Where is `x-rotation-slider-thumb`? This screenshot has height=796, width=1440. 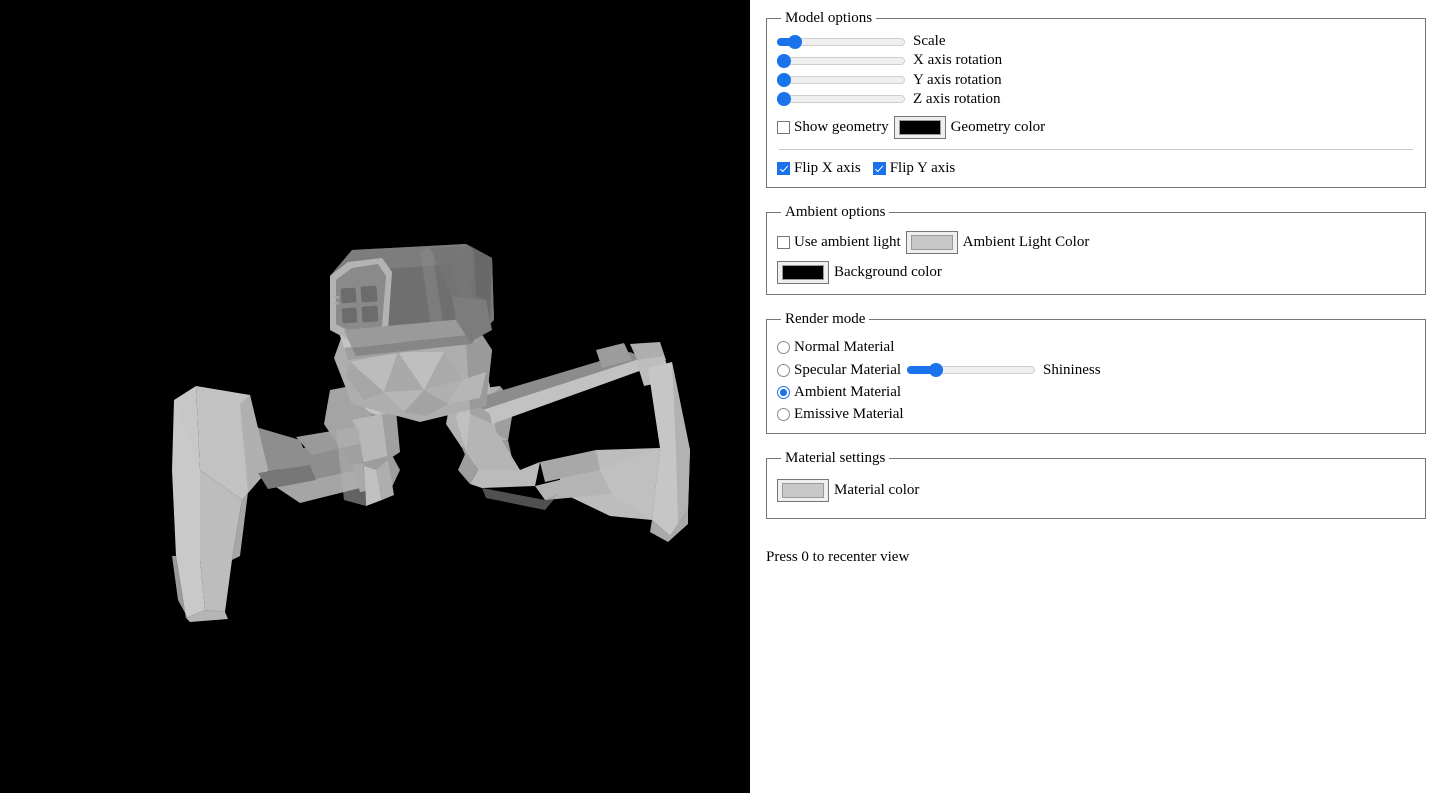
x-rotation-slider-thumb is located at coordinates (784, 60).